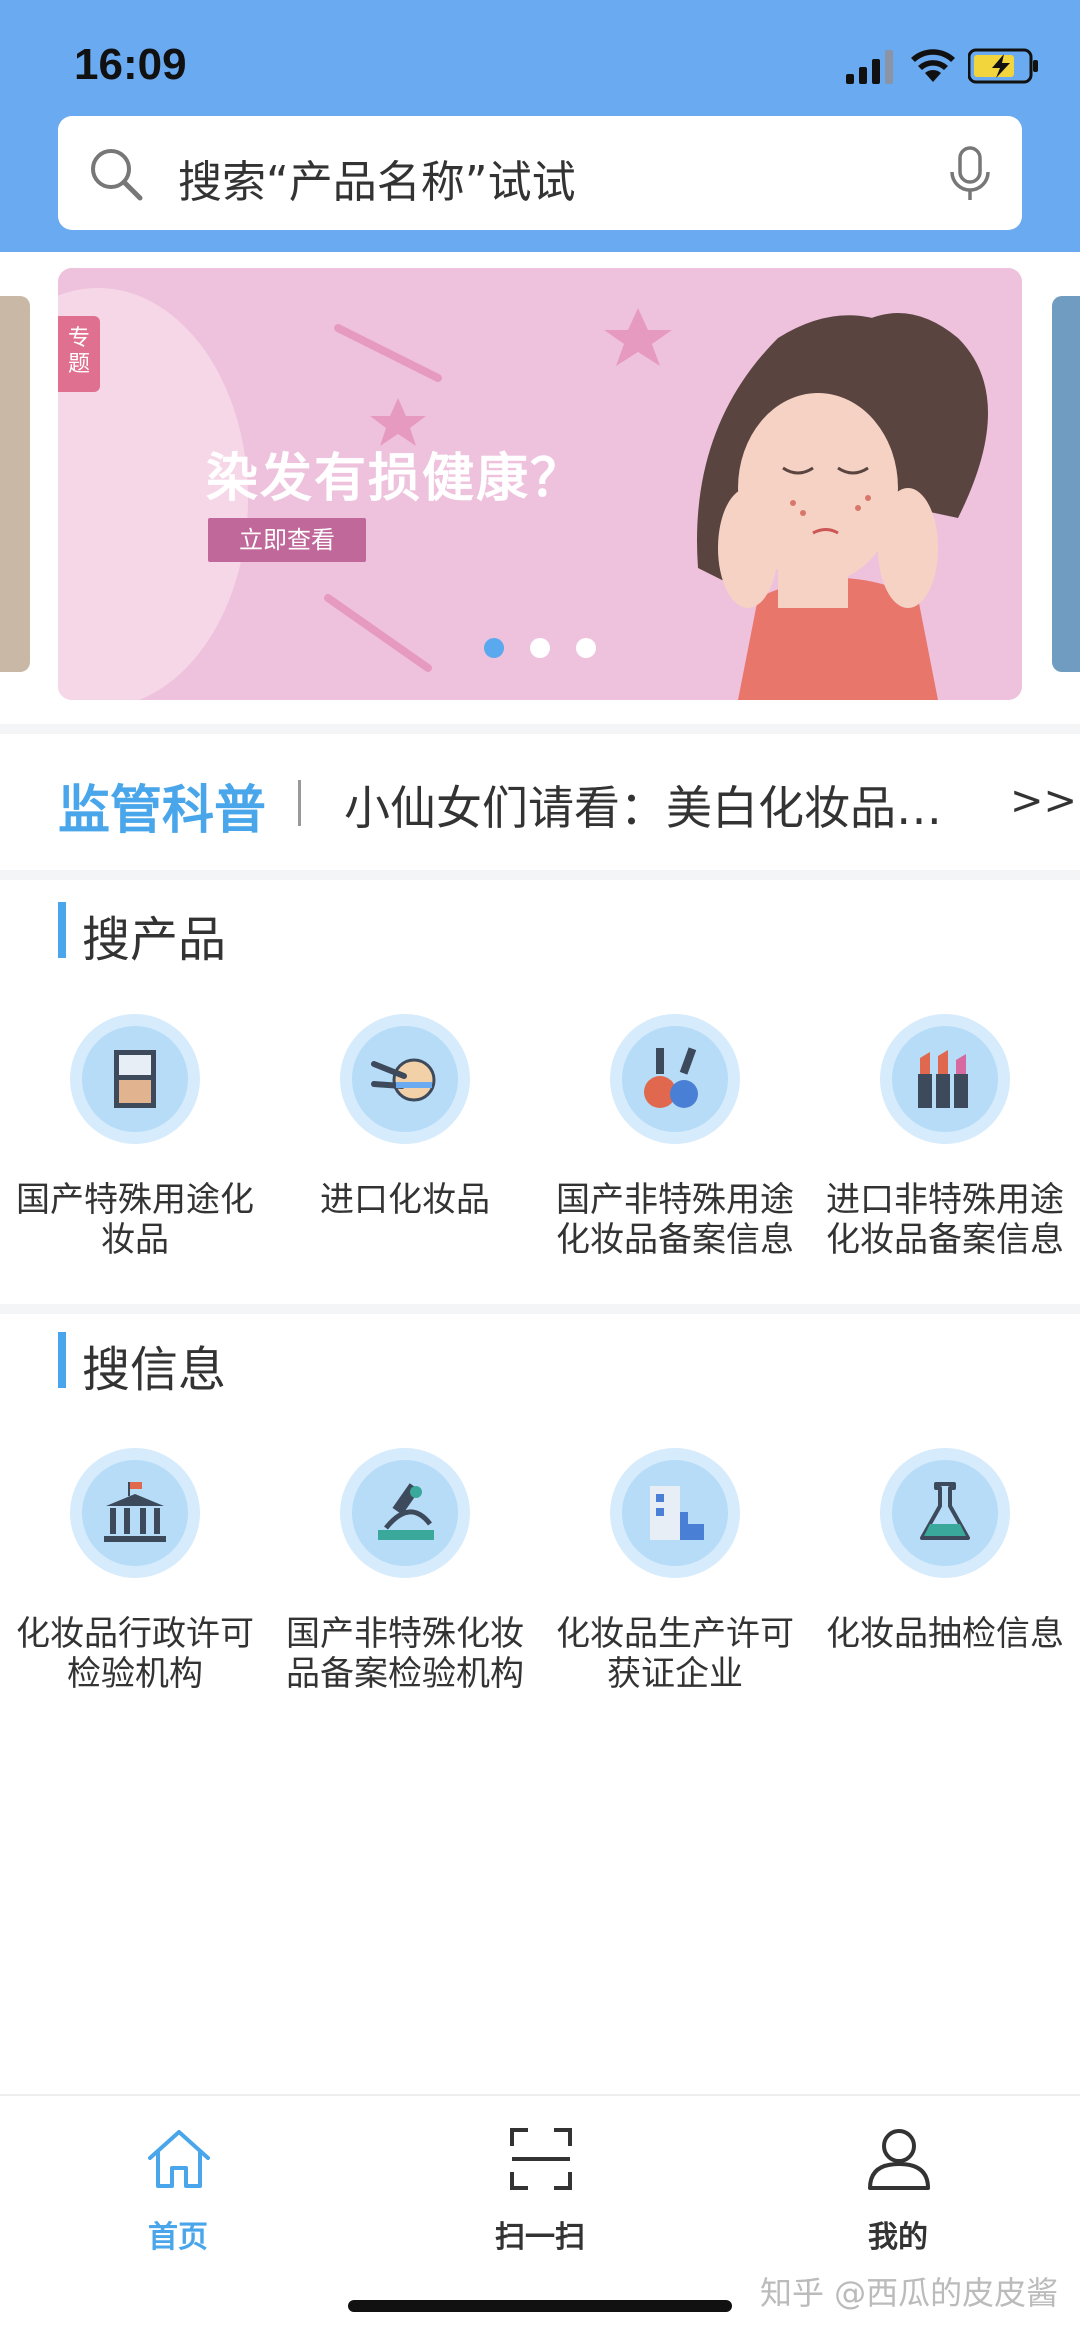 This screenshot has height=2339, width=1080. I want to click on search-bar: 搜索“产品名称”试试, so click(540, 173).